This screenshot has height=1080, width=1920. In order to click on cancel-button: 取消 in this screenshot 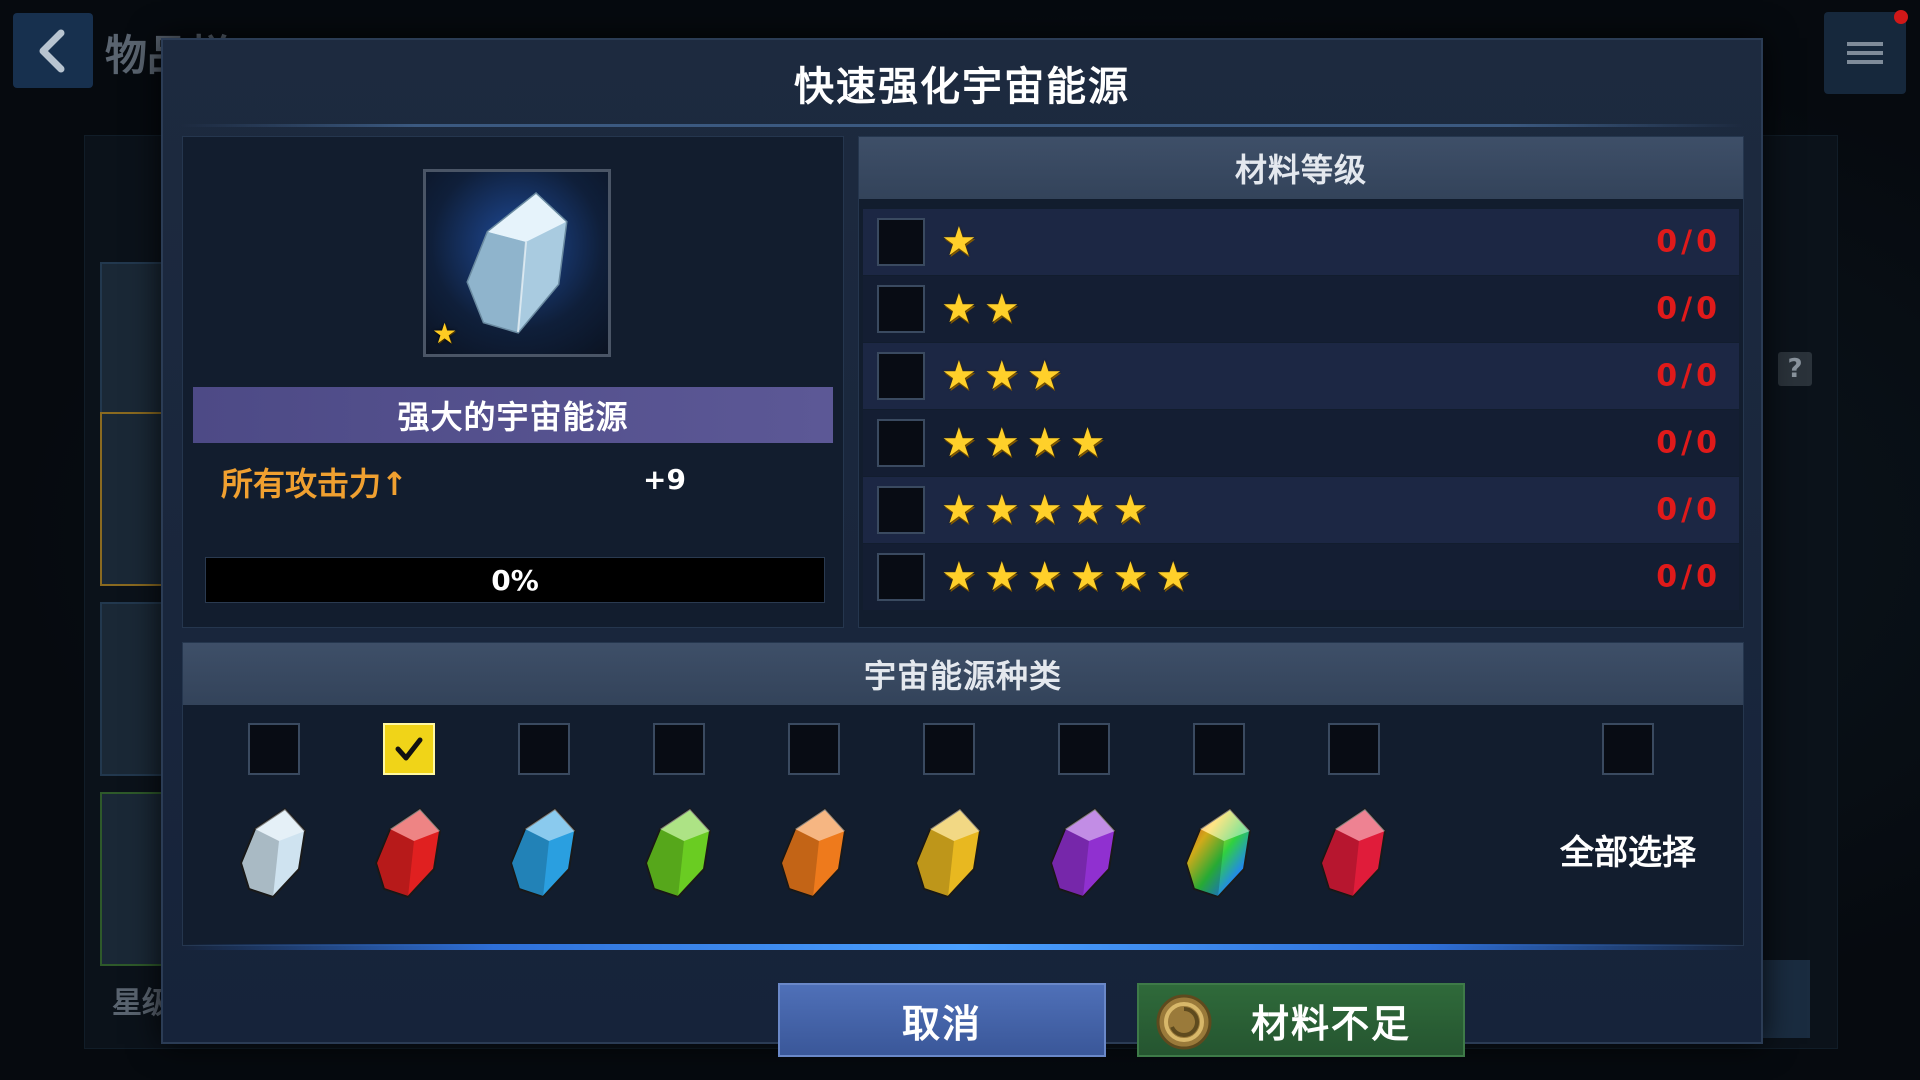, I will do `click(942, 1020)`.